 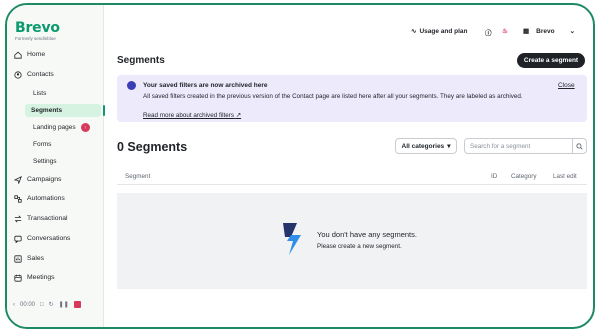 I want to click on create-segment-button: Create a segment, so click(x=551, y=60).